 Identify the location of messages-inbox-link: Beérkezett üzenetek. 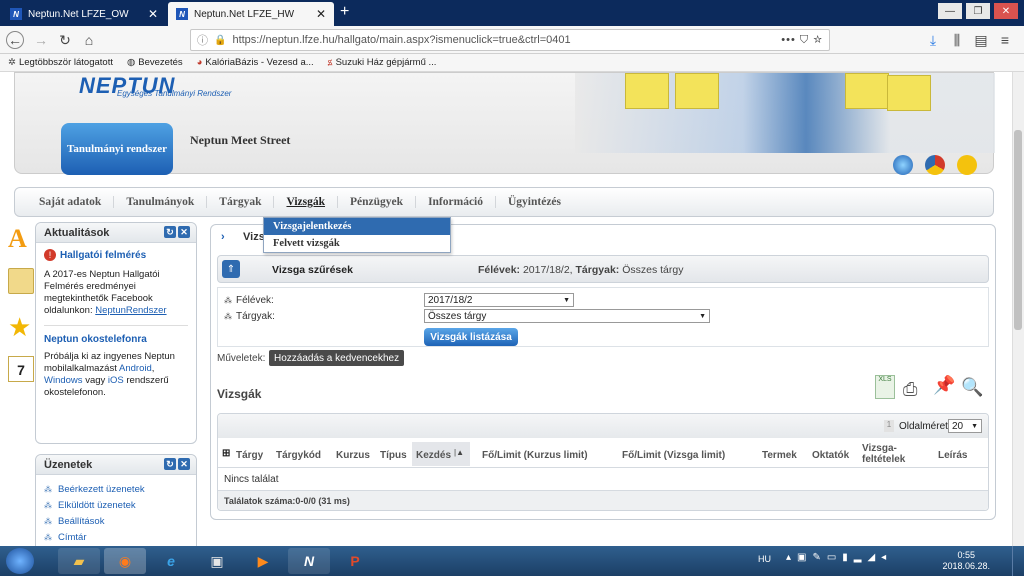
(116, 489).